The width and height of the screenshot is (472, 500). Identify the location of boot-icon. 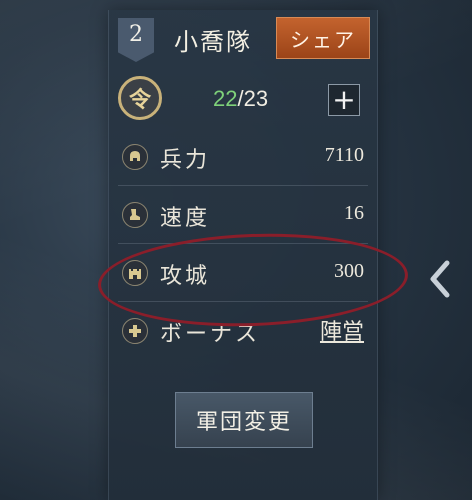
(135, 215).